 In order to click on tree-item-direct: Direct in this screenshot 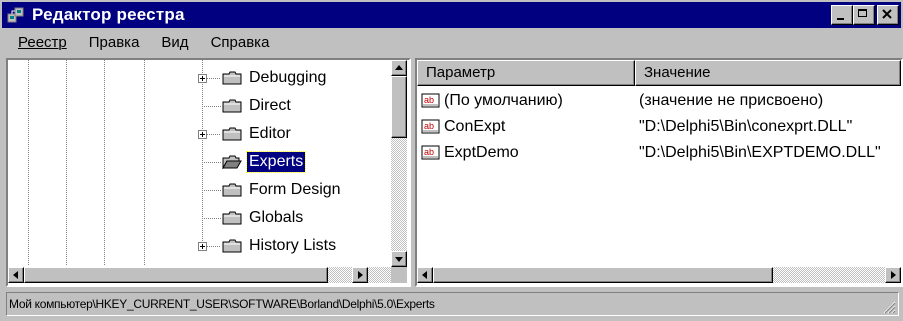, I will do `click(257, 106)`.